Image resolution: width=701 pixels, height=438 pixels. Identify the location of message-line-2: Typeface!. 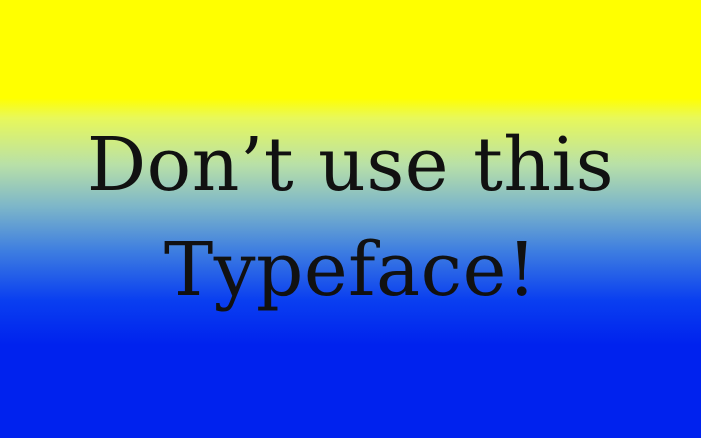
(350, 270).